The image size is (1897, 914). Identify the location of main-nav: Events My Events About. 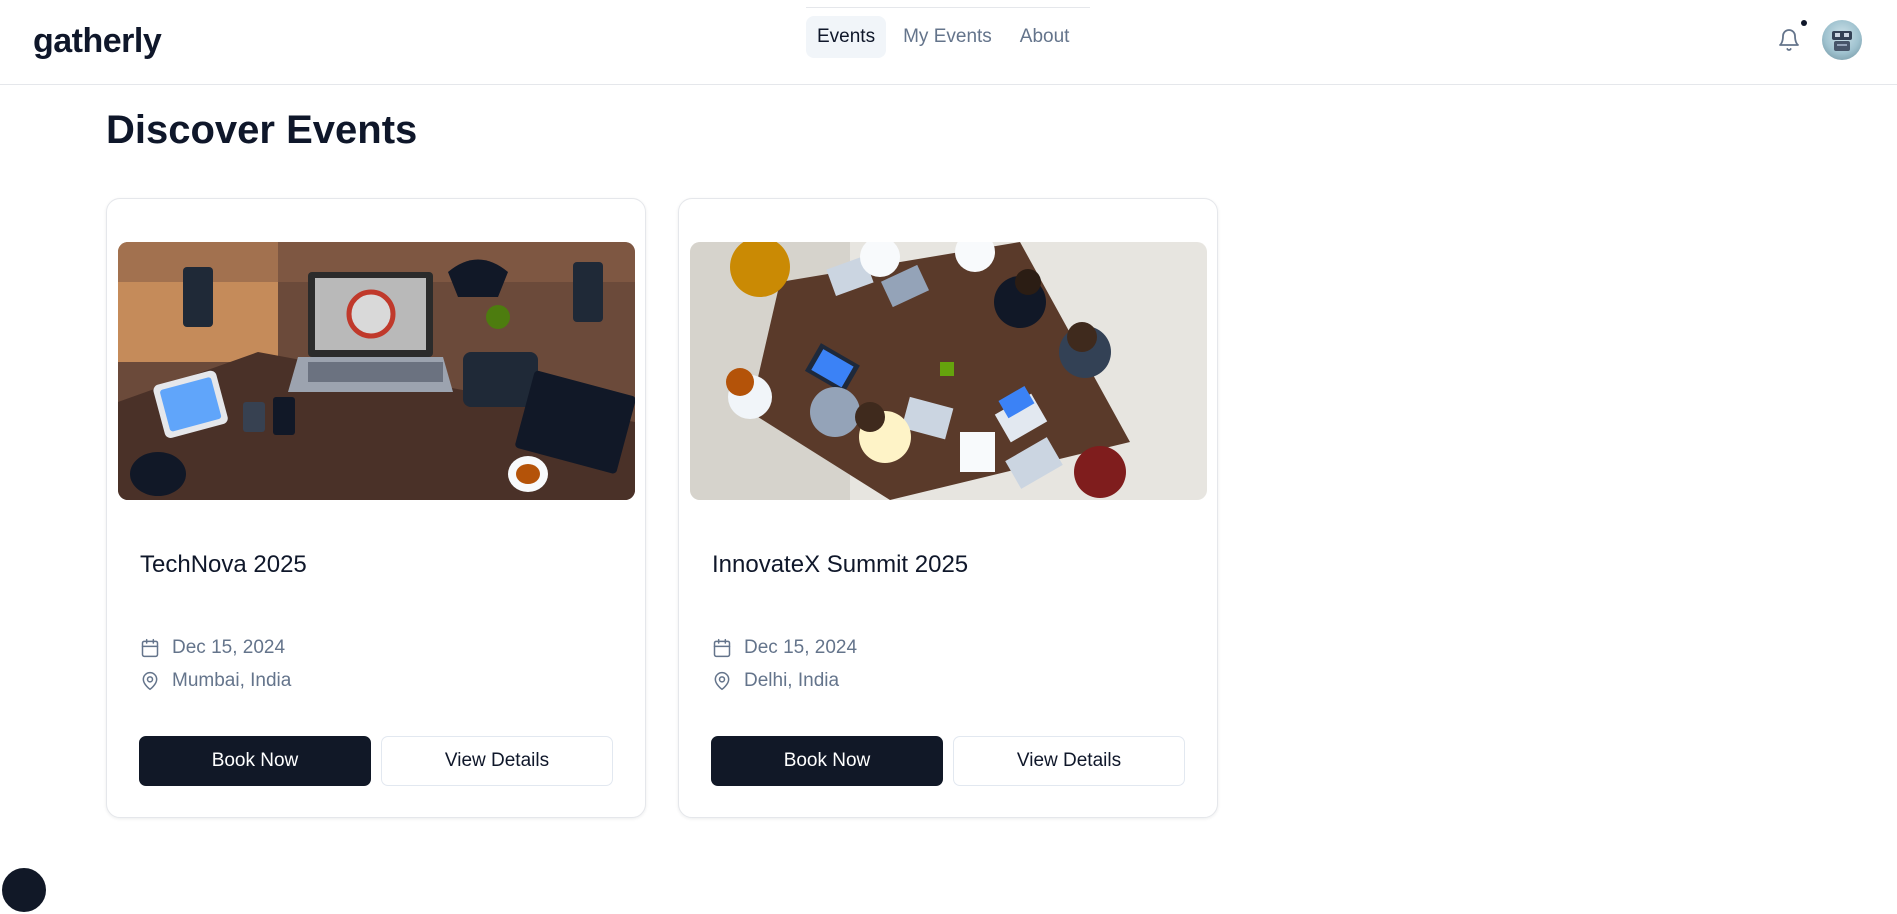
(948, 36).